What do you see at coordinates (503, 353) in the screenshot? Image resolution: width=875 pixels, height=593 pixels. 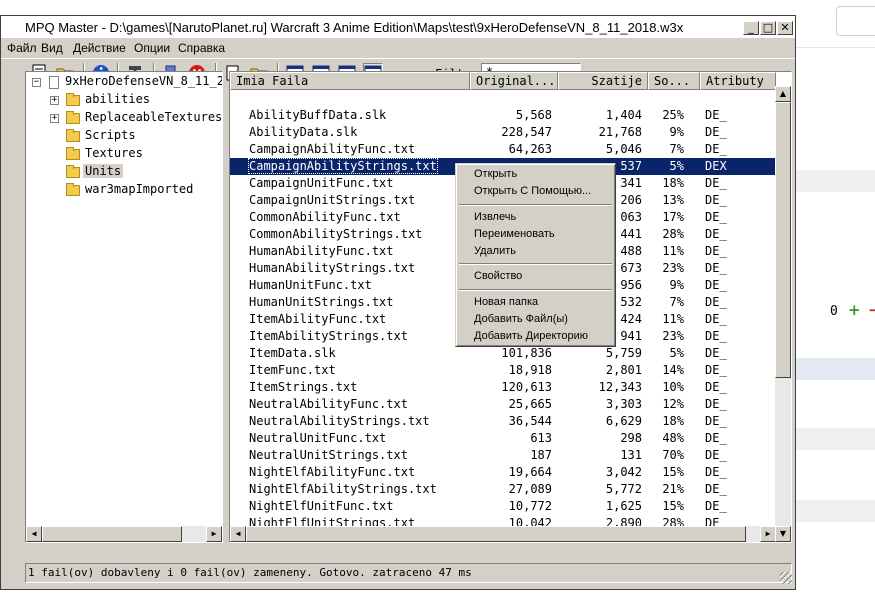 I see `table-row: ItemData.slk 101,836 5,759 5% DE_` at bounding box center [503, 353].